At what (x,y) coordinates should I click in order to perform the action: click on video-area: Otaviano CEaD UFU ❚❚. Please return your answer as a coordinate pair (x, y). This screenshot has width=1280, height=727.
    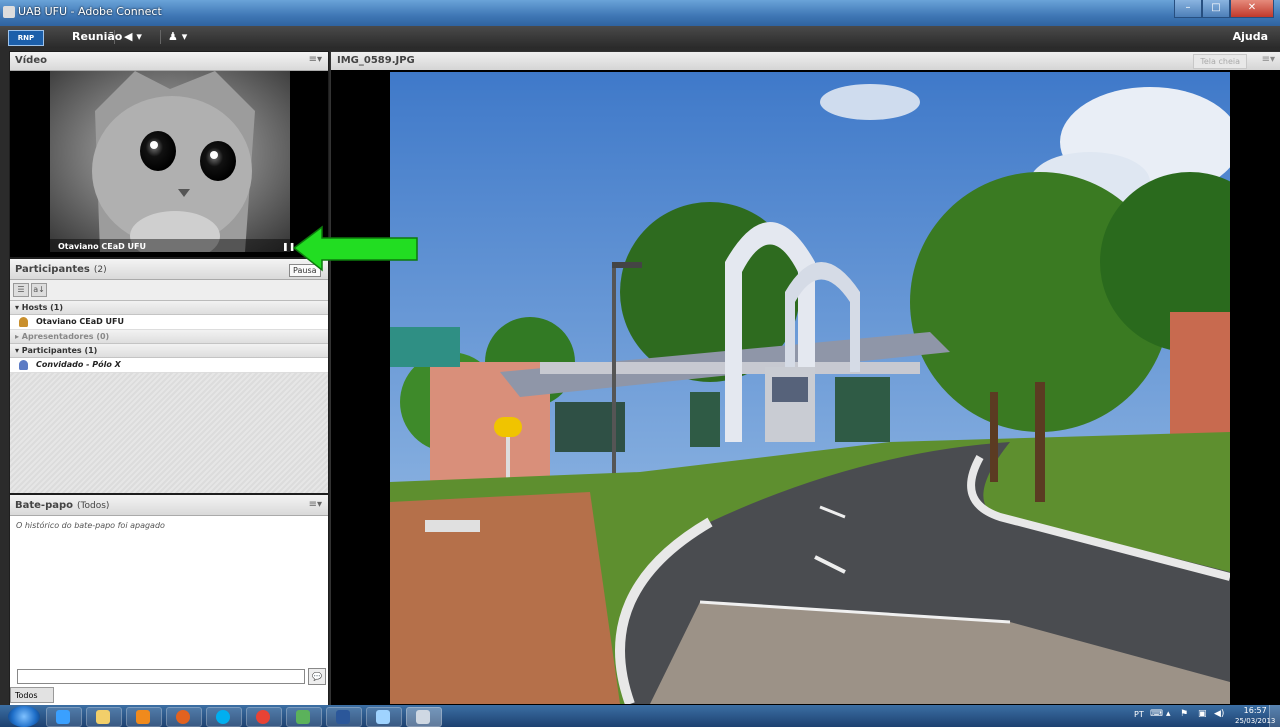
    Looking at the image, I should click on (169, 164).